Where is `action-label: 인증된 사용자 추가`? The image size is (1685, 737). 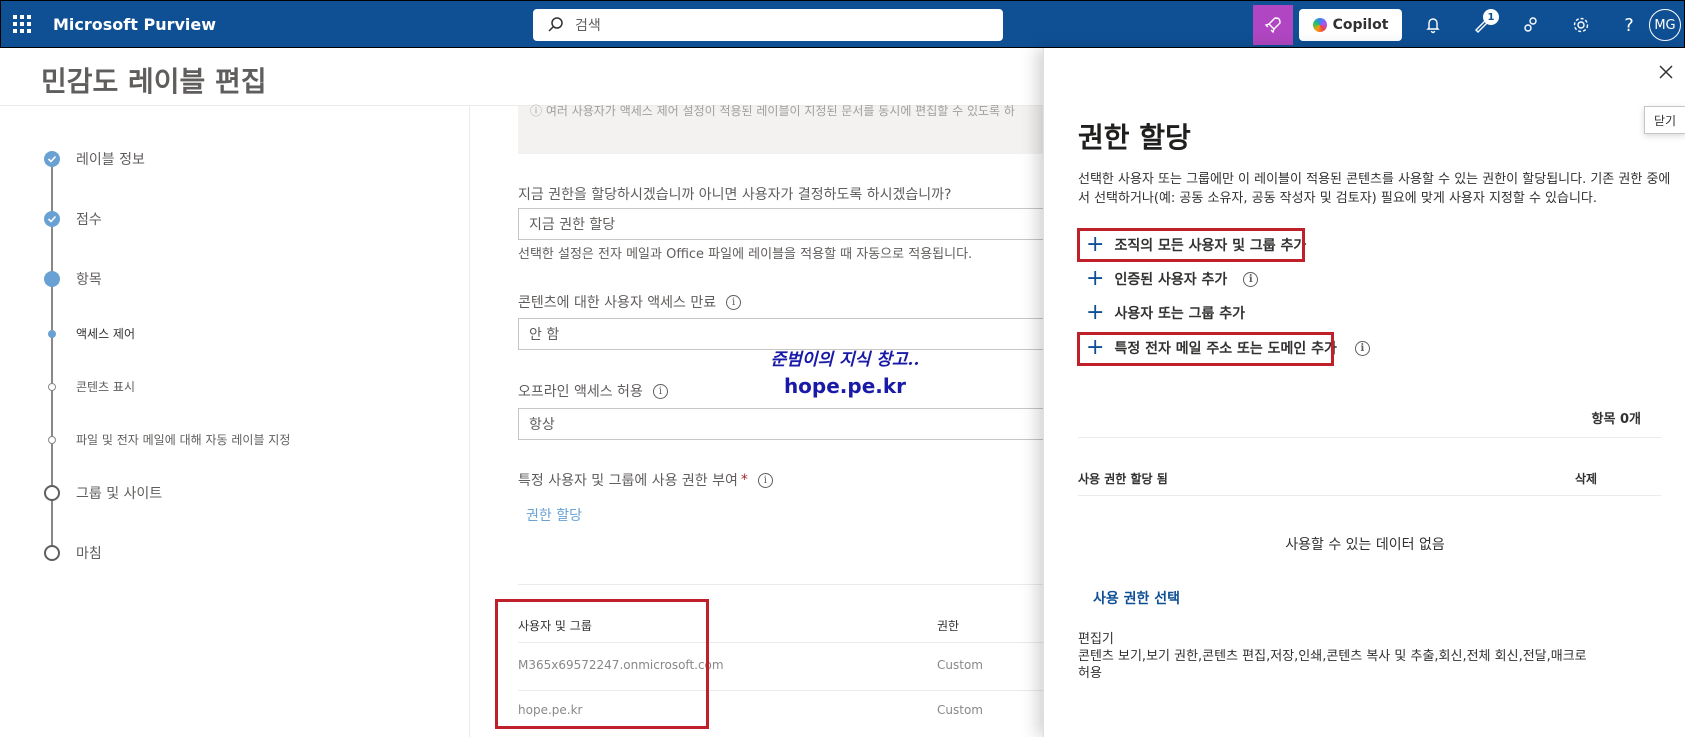
action-label: 인증된 사용자 추가 is located at coordinates (1171, 280).